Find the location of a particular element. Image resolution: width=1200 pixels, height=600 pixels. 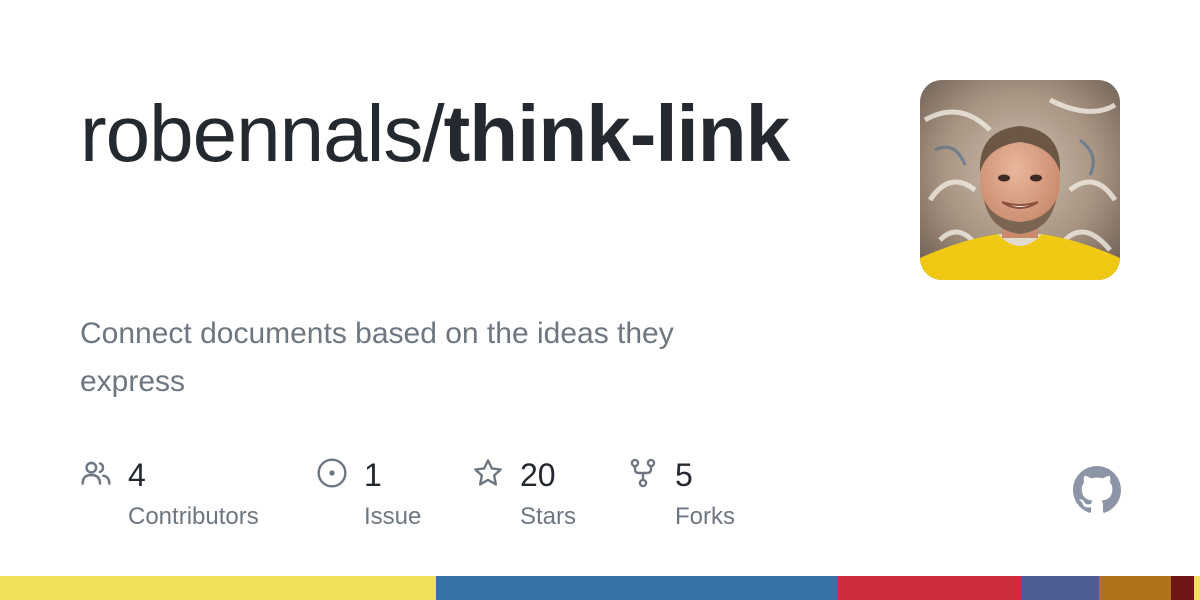

repo-title: robennals/think-link is located at coordinates (460, 134).